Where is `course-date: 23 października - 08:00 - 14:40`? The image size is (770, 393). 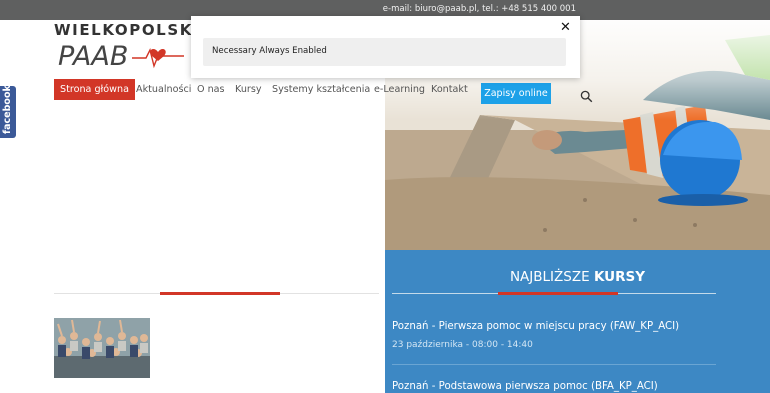
course-date: 23 października - 08:00 - 14:40 is located at coordinates (462, 345).